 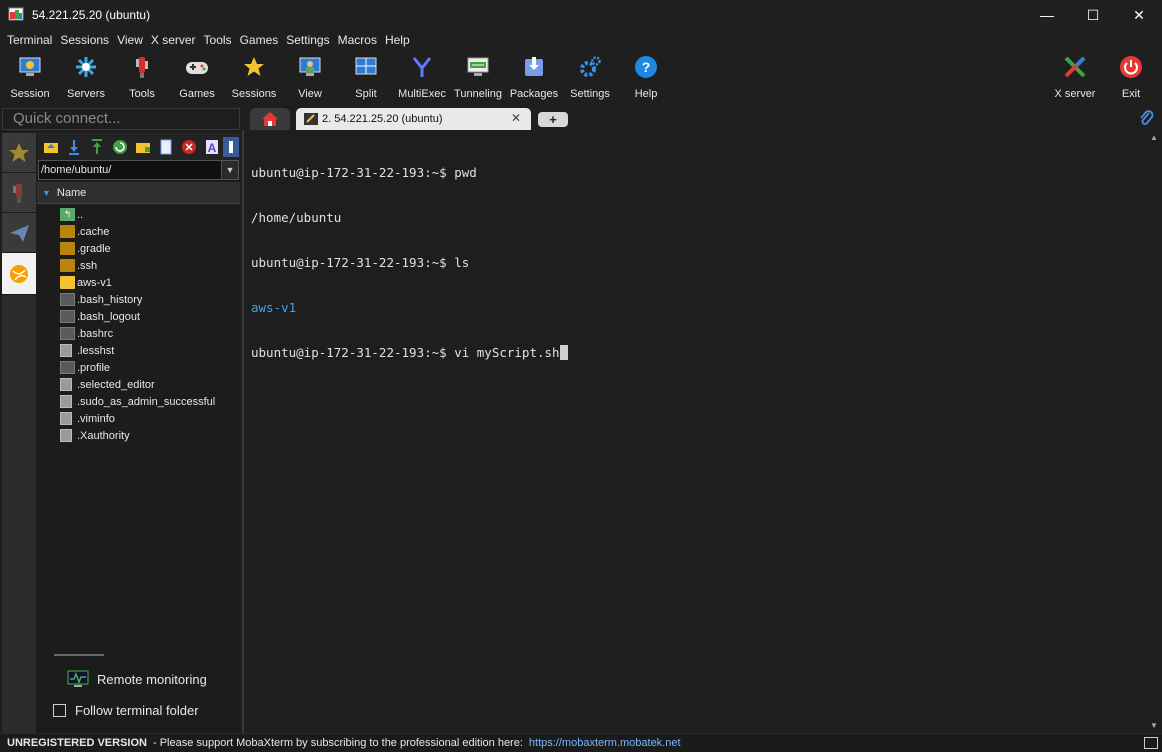 I want to click on follow-terminal-folder-checkbox: Follow terminal folder, so click(x=126, y=710).